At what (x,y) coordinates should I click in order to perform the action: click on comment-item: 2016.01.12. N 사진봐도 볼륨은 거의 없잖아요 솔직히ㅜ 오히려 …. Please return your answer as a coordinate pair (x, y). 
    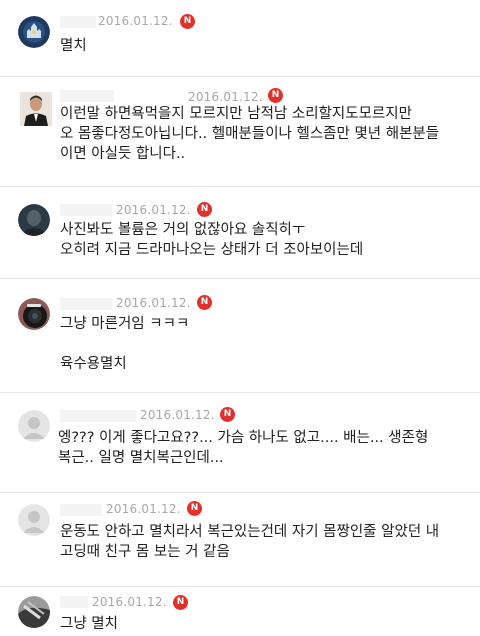
    Looking at the image, I should click on (240, 232).